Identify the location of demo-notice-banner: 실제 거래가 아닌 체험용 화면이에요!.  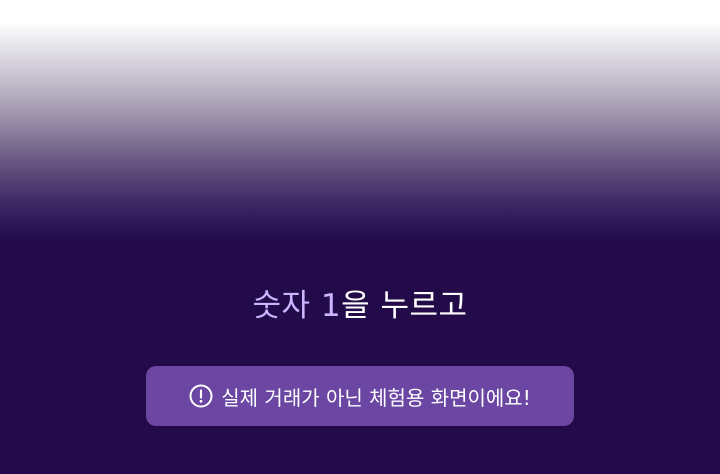
(360, 396).